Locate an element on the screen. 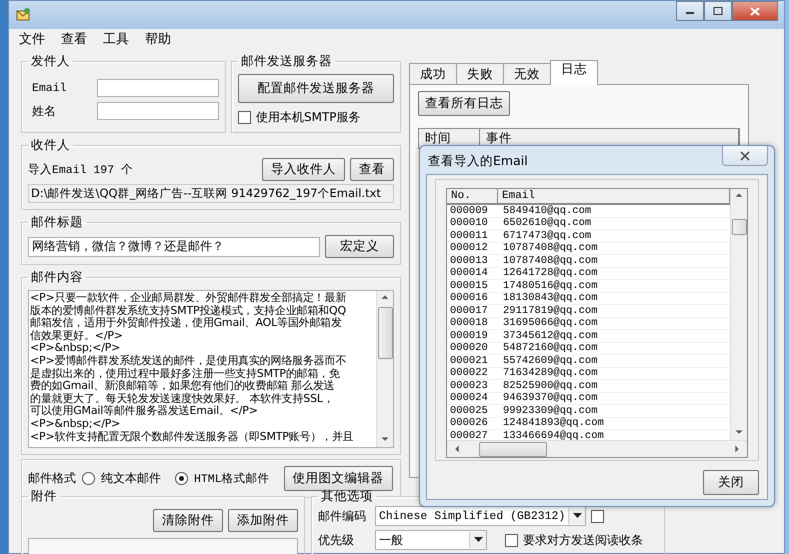  toolbar-button: 清除附件 is located at coordinates (188, 520).